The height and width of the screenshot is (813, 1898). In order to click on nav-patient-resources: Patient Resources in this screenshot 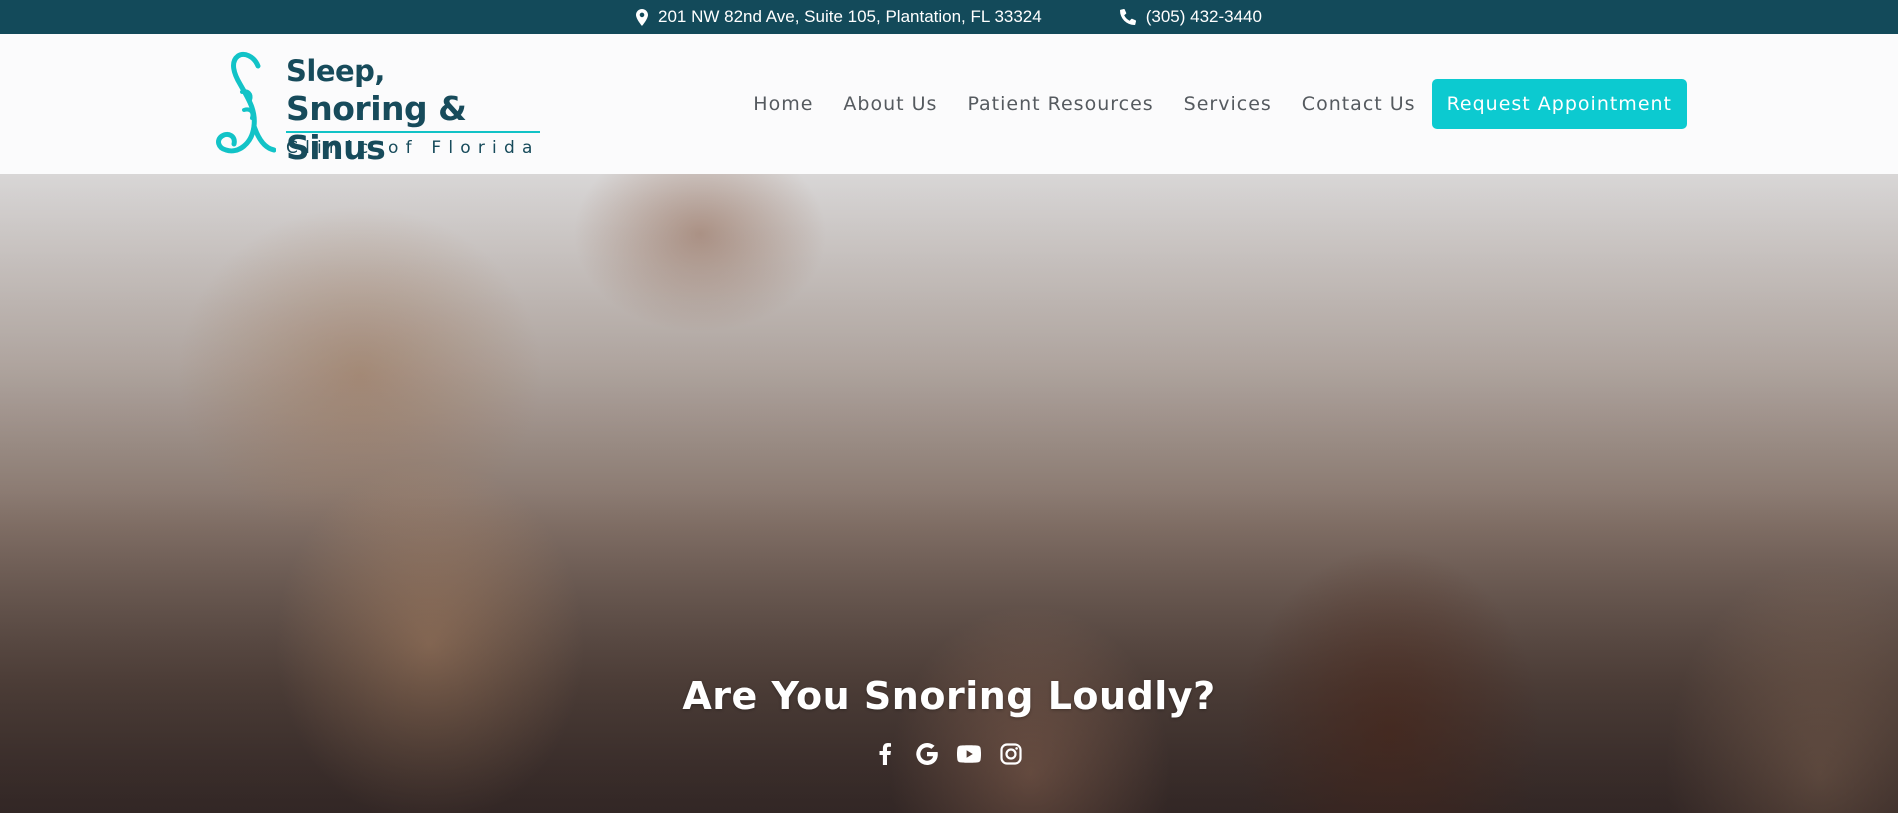, I will do `click(1060, 104)`.